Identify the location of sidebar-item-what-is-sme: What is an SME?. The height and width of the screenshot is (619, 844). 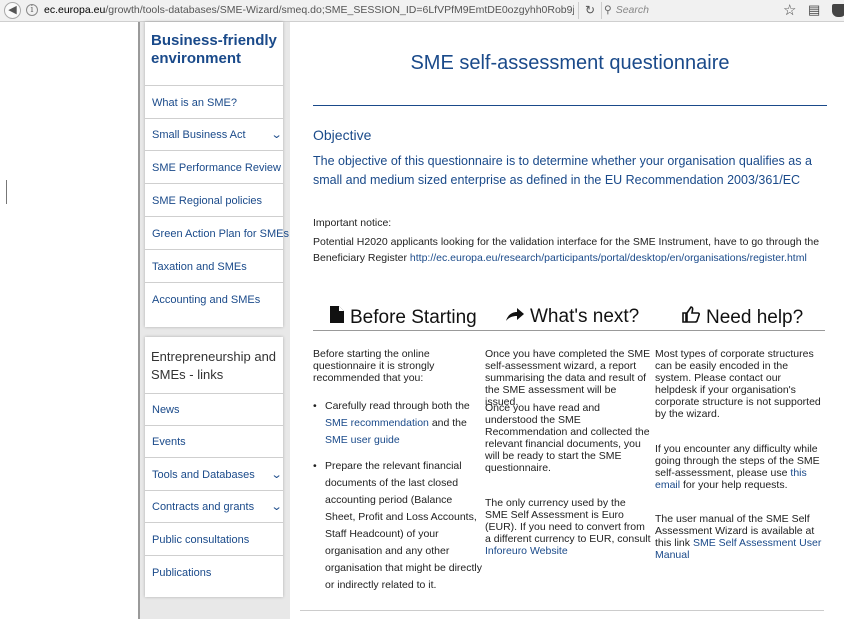
(194, 103).